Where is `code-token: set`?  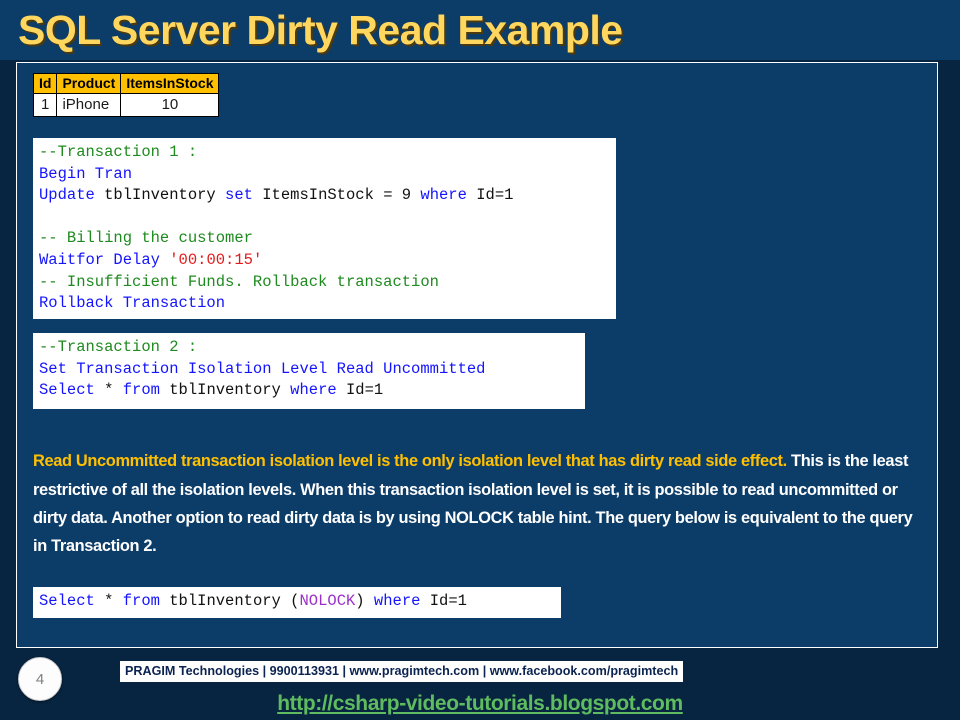 code-token: set is located at coordinates (239, 195).